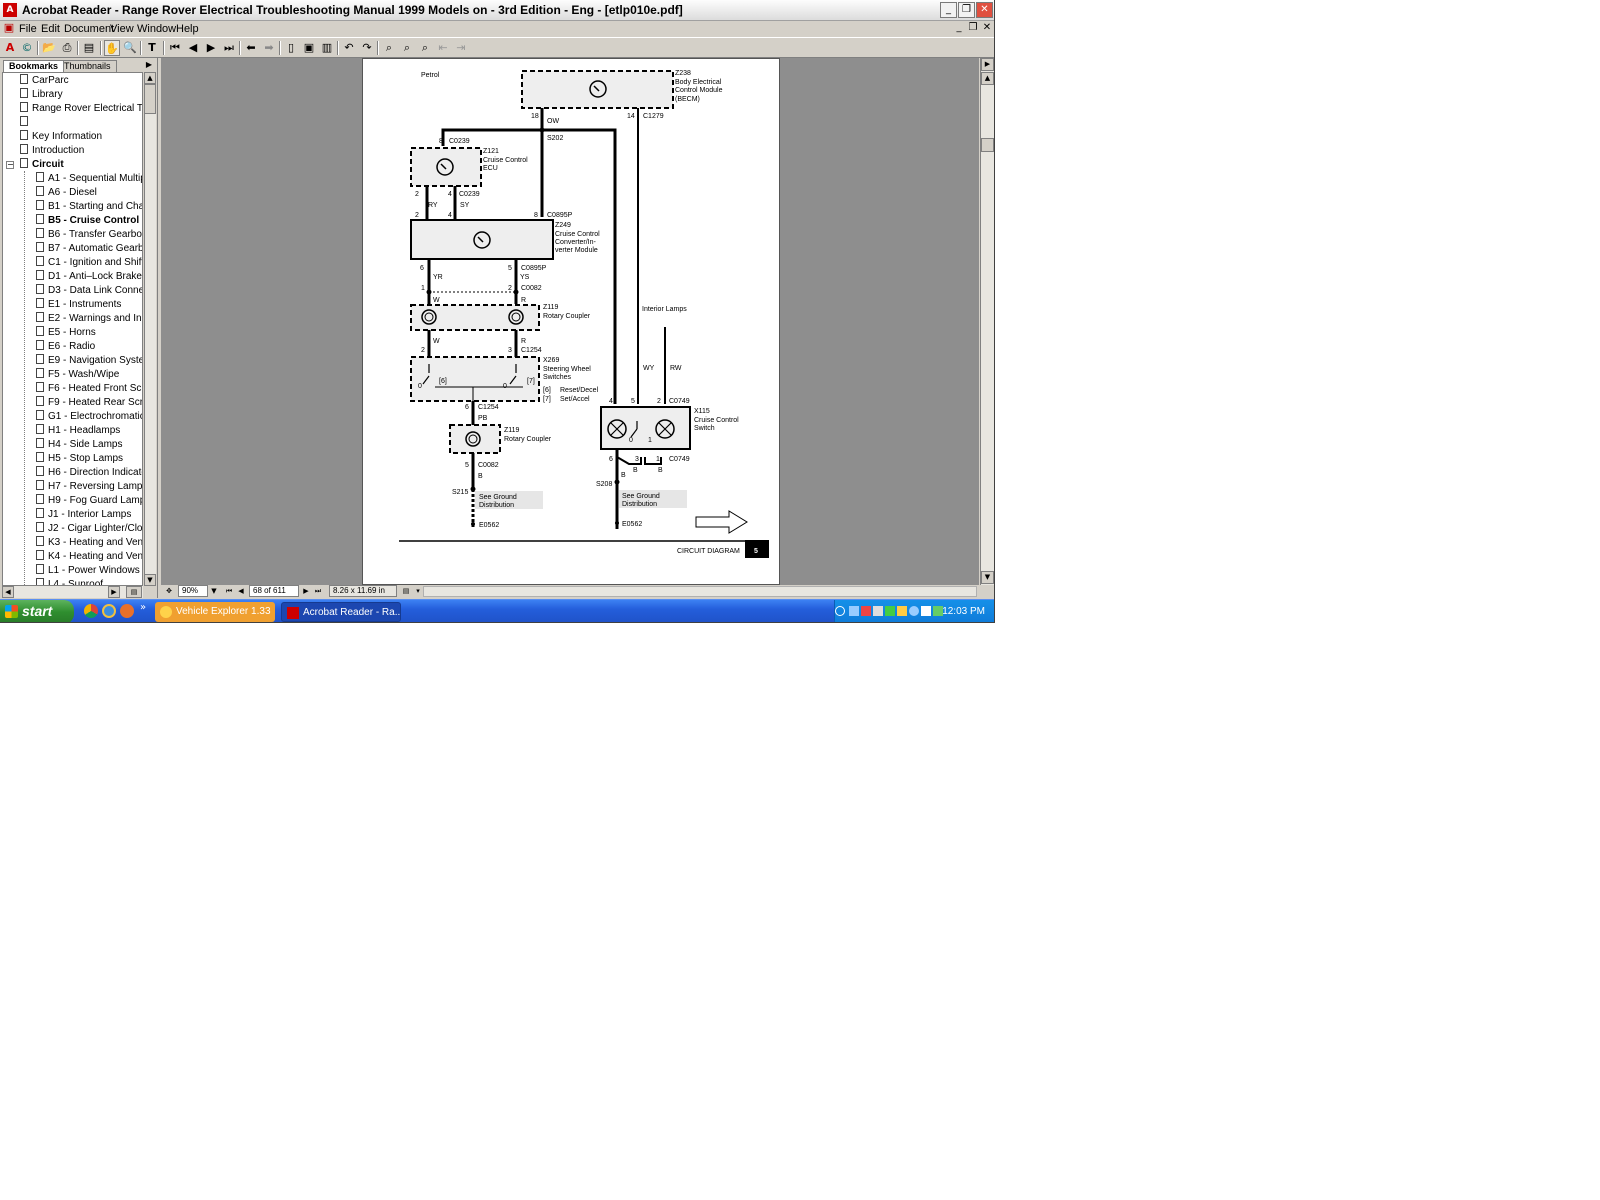  I want to click on collapse-toggle-icon: −, so click(10, 165).